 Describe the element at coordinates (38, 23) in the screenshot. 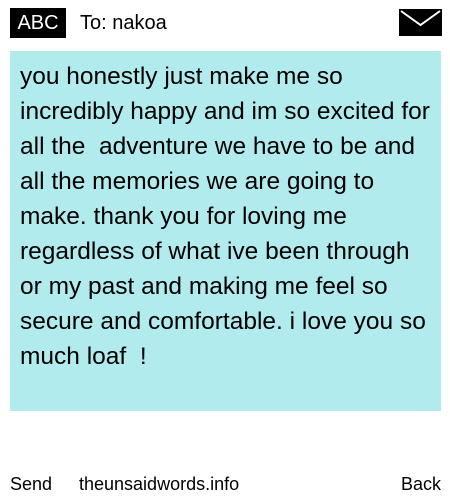

I see `input-mode-badge: ABC` at that location.